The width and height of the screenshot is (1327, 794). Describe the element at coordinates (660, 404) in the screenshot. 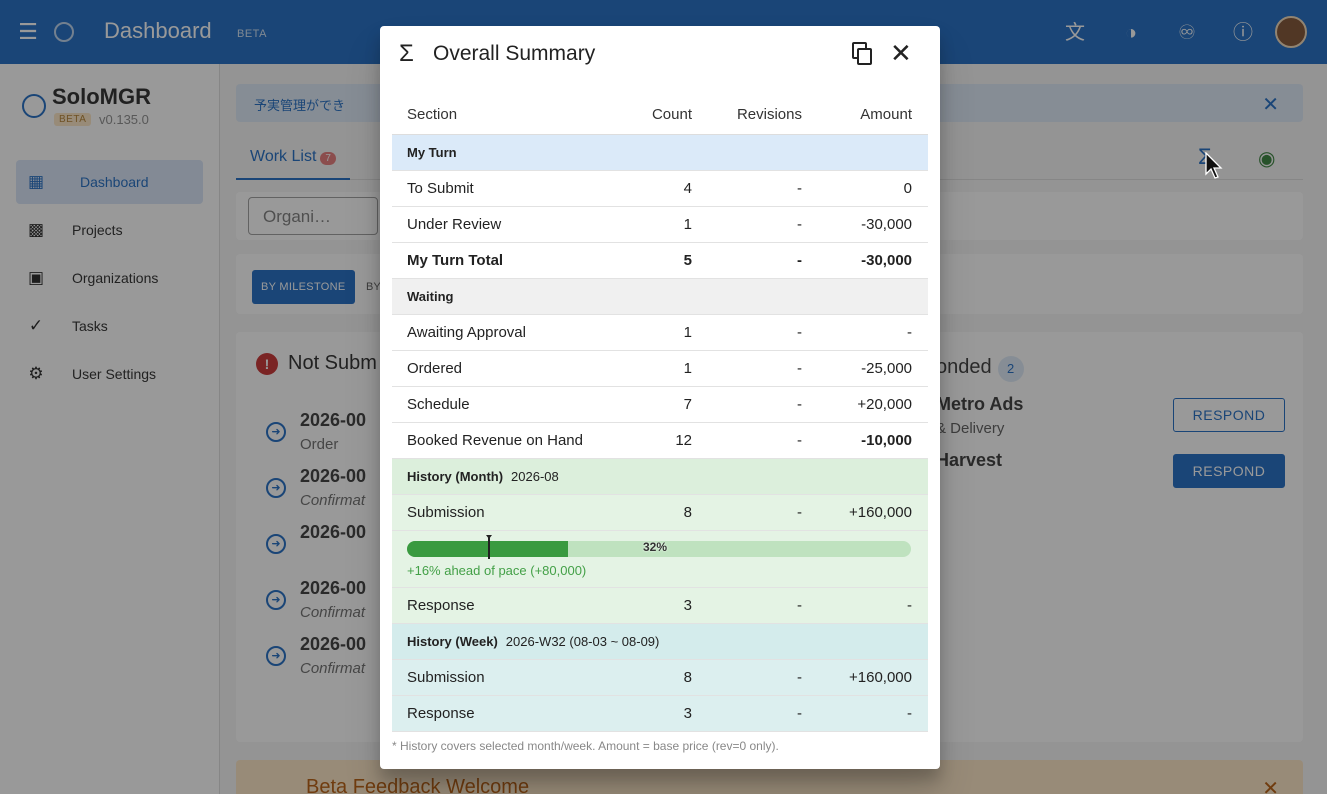

I see `table-row: Schedule 7 - +20,000` at that location.